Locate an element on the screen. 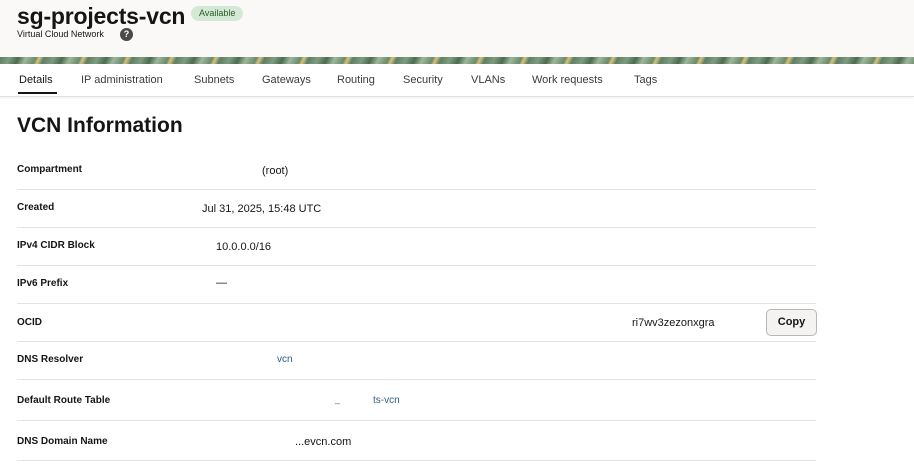 The image size is (914, 467). field-row-dns-domain-name: DNS Domain Name ...evcn.com is located at coordinates (416, 441).